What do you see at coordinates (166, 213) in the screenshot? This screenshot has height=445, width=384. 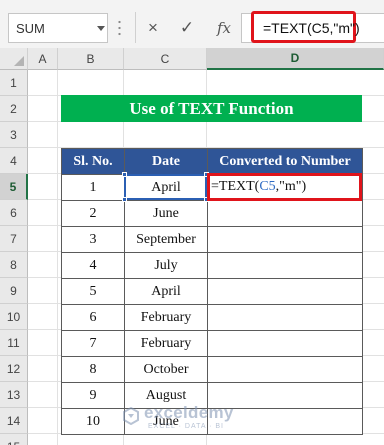 I see `date-cell: June` at bounding box center [166, 213].